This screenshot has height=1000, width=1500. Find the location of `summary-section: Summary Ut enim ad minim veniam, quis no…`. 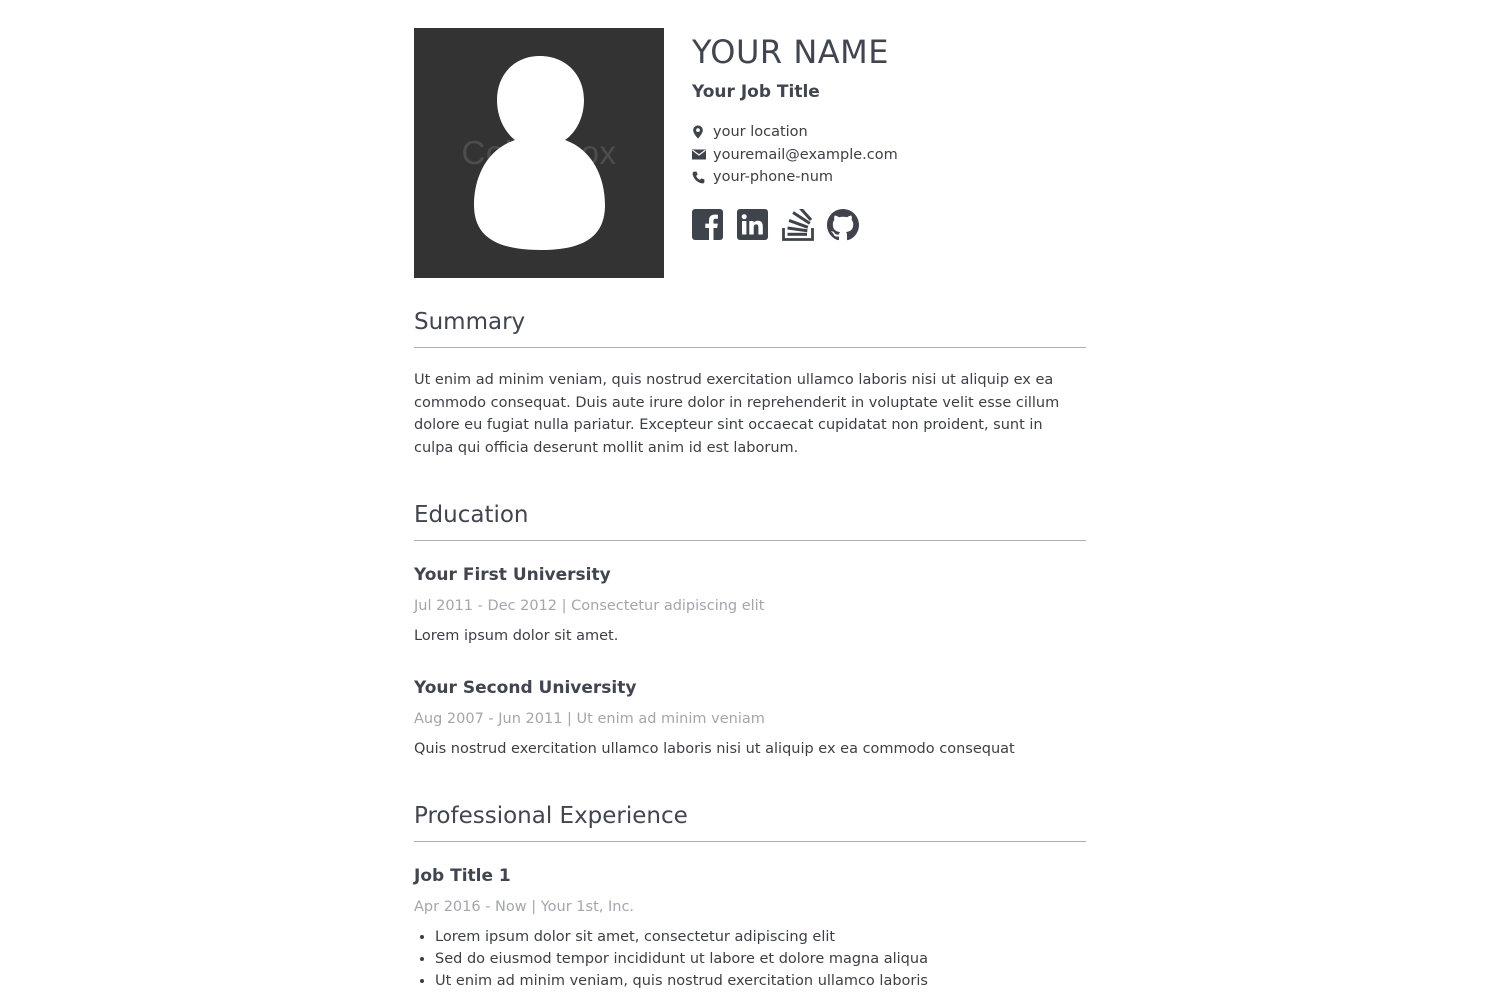

summary-section: Summary Ut enim ad minim veniam, quis no… is located at coordinates (750, 383).